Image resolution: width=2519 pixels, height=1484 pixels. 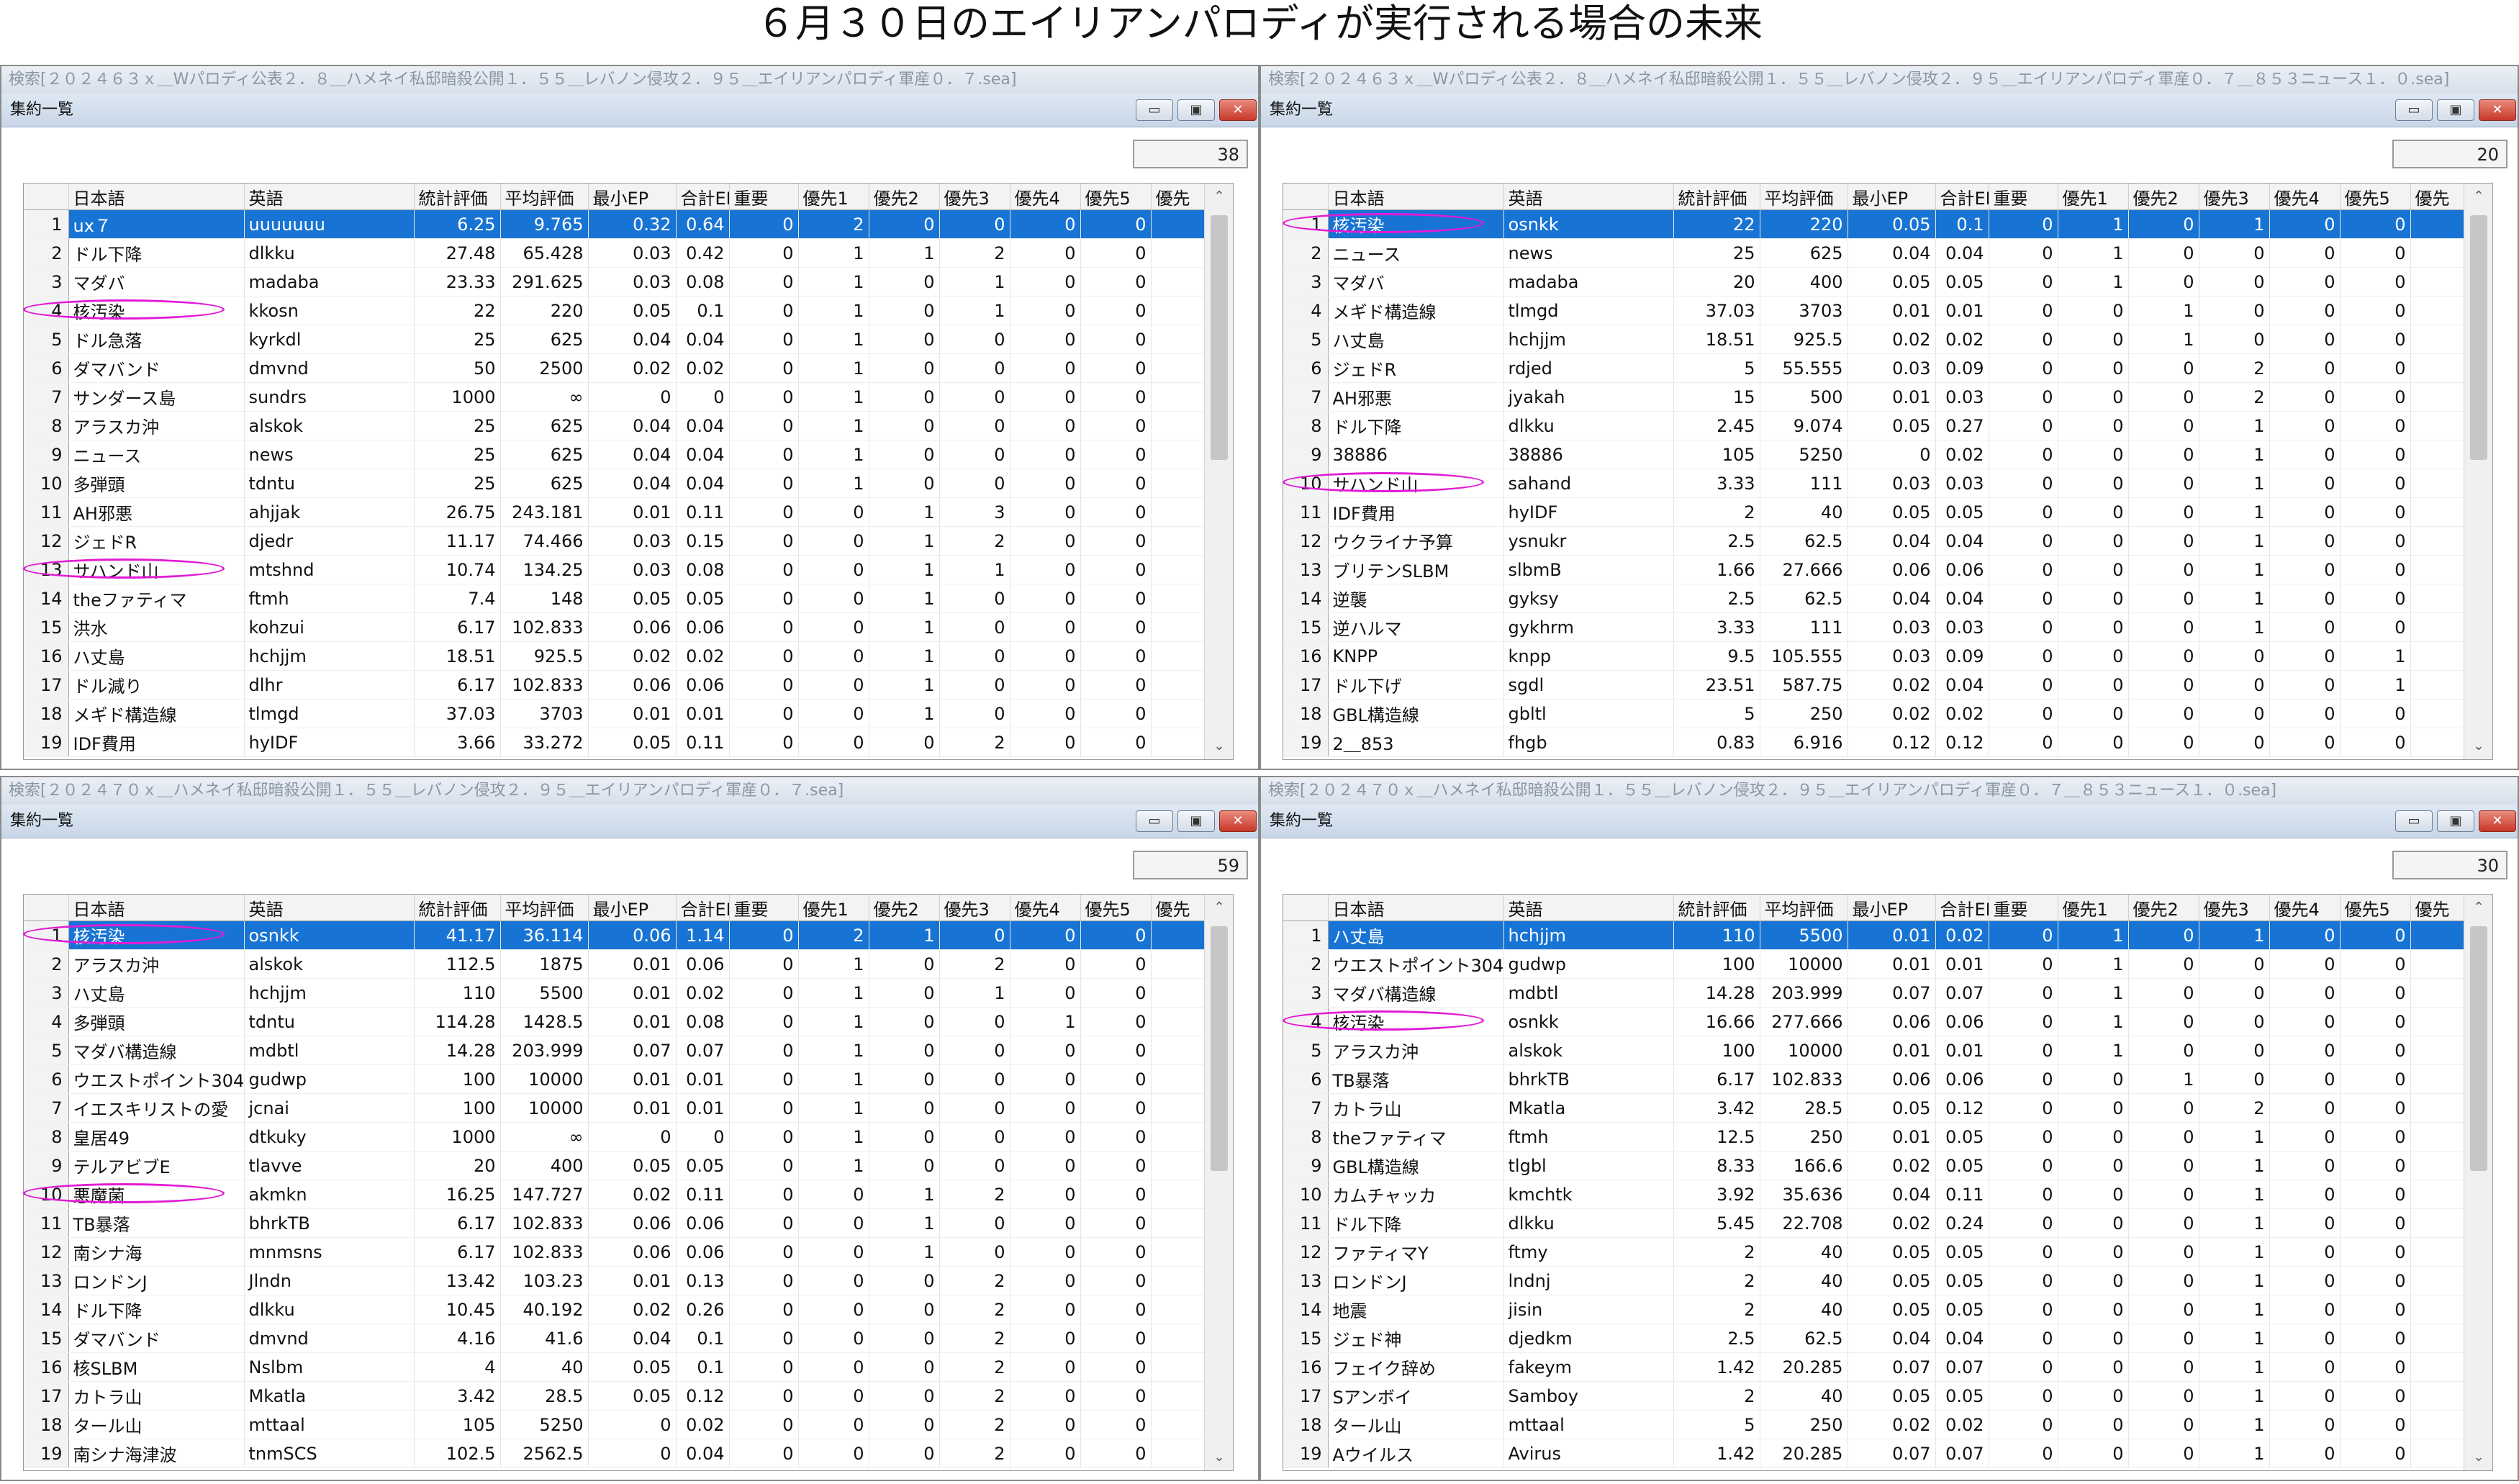 What do you see at coordinates (47, 197) in the screenshot?
I see `row-number-header` at bounding box center [47, 197].